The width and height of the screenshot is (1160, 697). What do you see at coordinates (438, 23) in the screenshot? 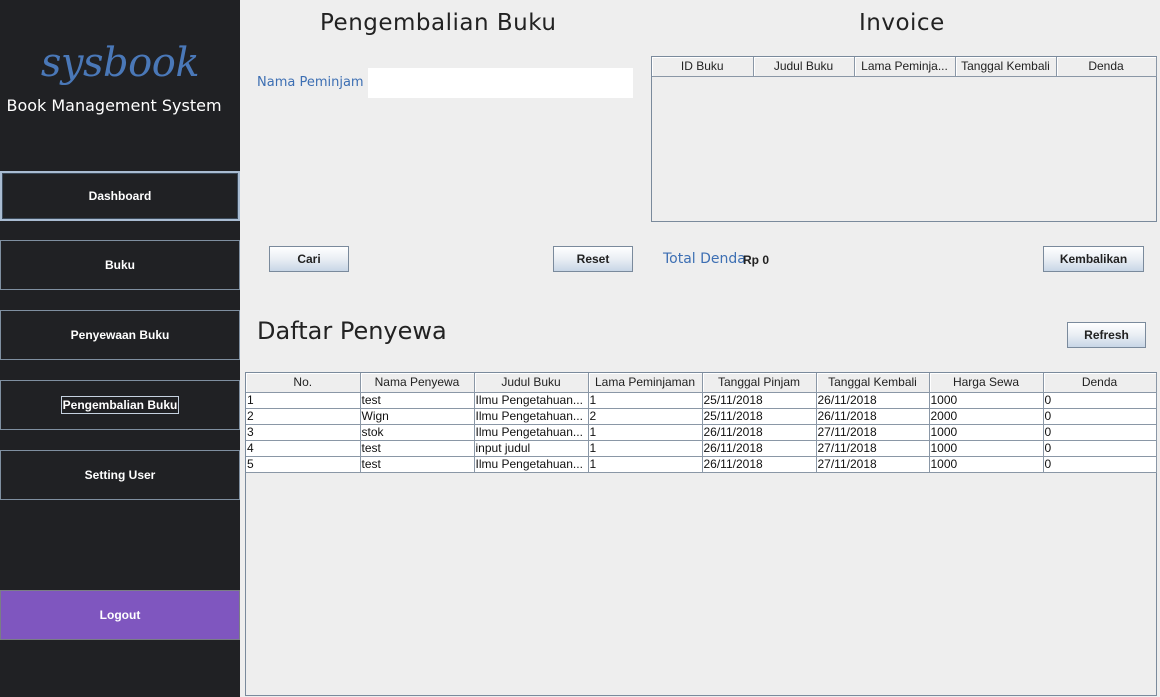
I see `page-title: Pengembalian Buku` at bounding box center [438, 23].